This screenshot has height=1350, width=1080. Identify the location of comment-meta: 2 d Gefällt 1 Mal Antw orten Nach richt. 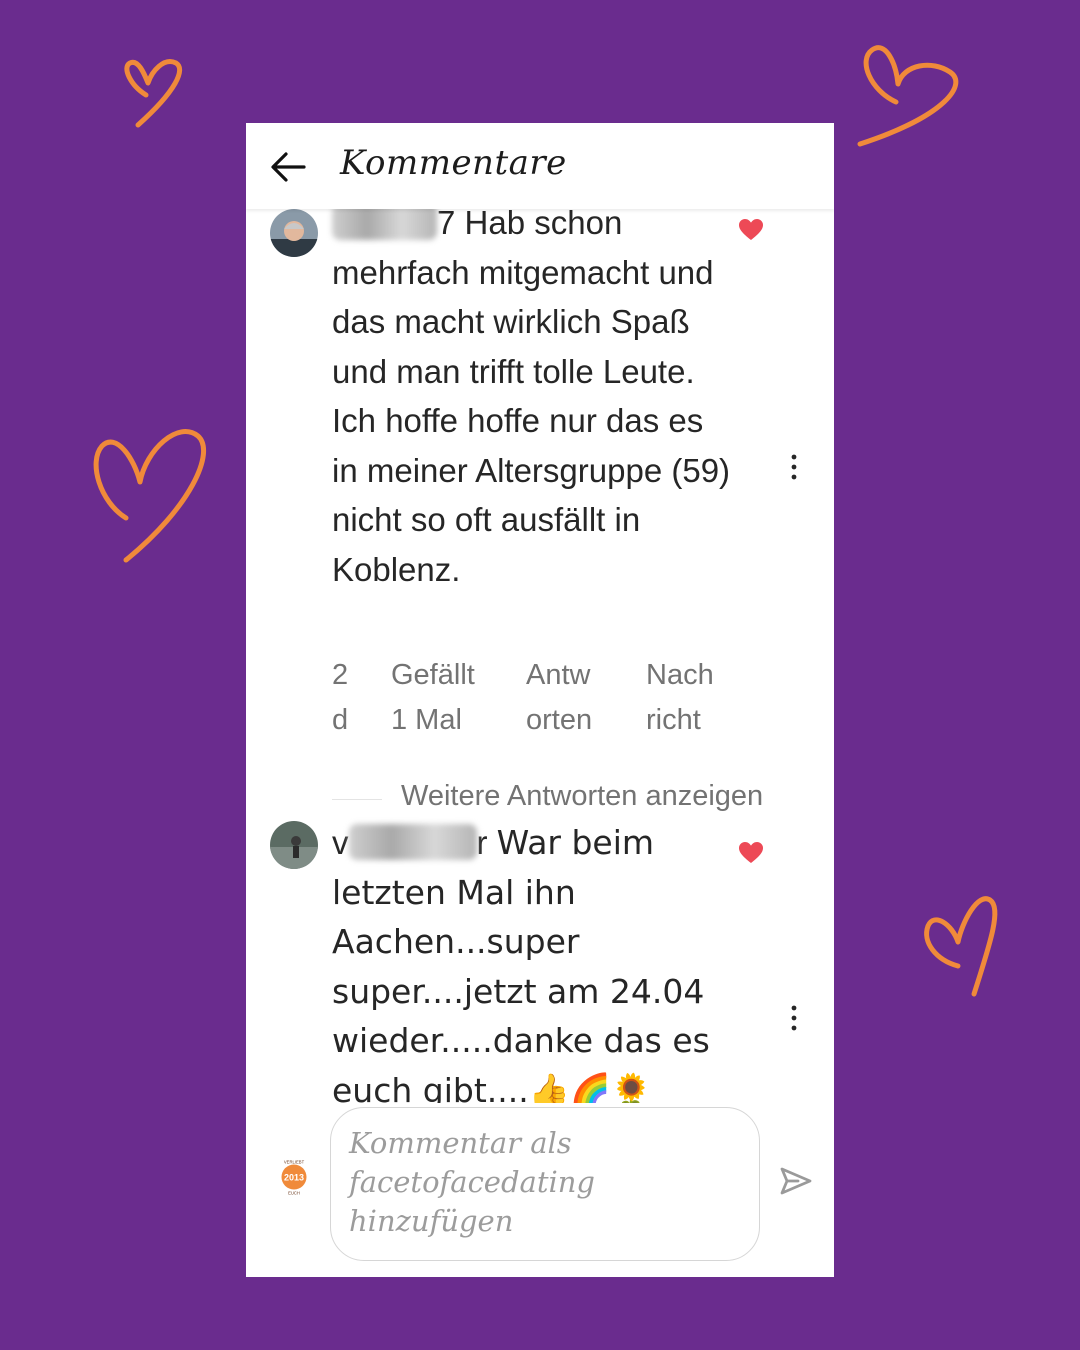
(542, 698).